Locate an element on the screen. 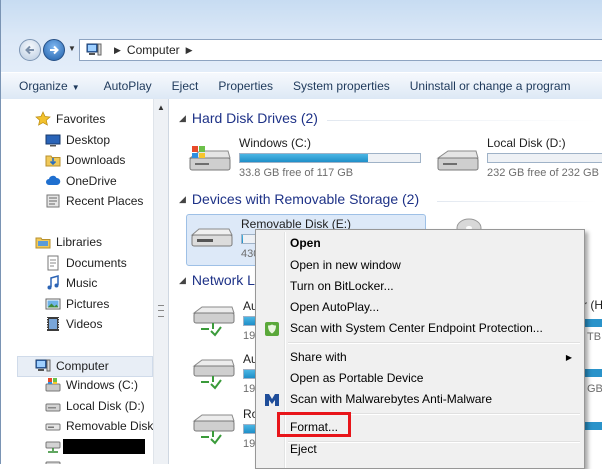  nav-local-d: Local Disk (D:) is located at coordinates (95, 406).